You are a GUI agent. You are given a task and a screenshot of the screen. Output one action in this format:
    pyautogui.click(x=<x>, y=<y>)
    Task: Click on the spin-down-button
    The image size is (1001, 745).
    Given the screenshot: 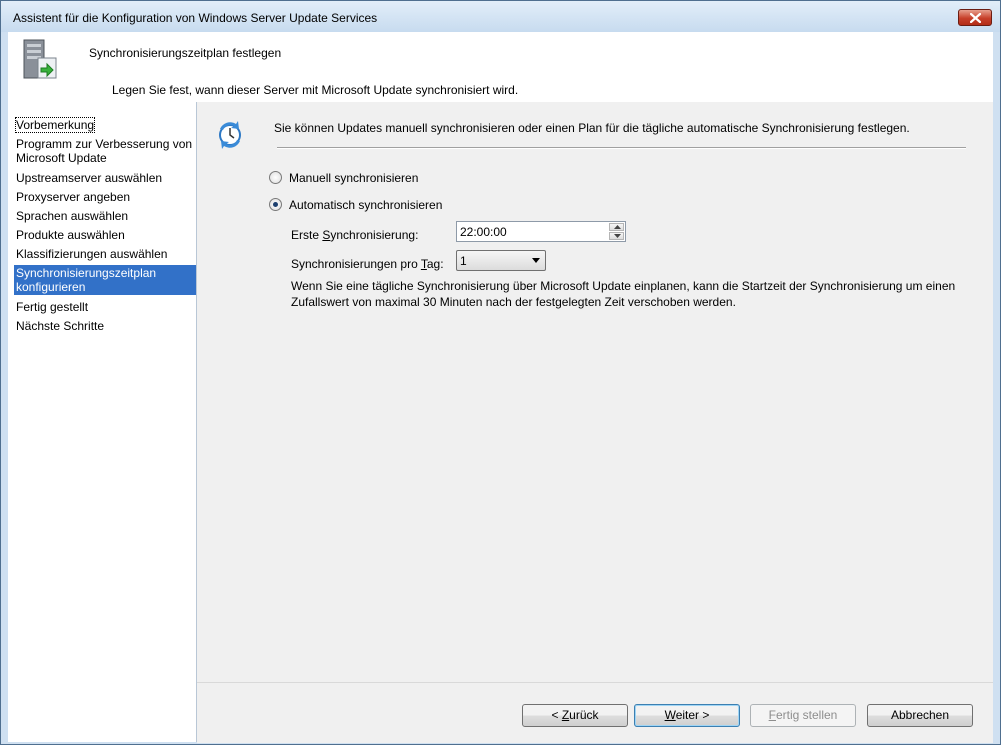 What is the action you would take?
    pyautogui.click(x=616, y=236)
    